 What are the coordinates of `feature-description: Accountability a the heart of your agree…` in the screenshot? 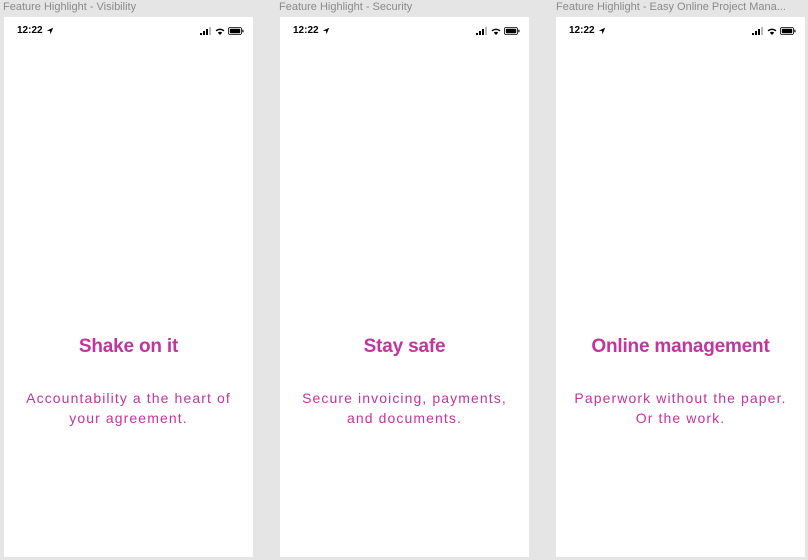 It's located at (128, 408).